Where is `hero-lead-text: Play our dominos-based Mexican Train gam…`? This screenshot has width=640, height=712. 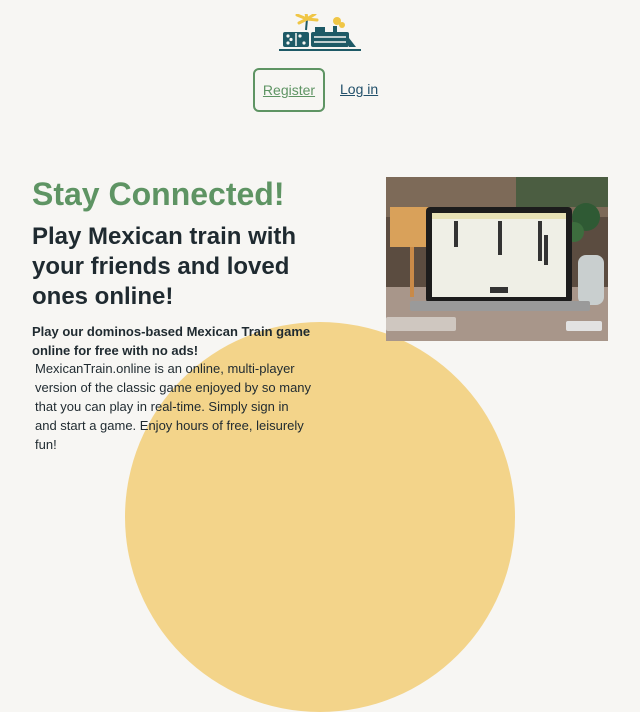 hero-lead-text: Play our dominos-based Mexican Train gam… is located at coordinates (171, 341).